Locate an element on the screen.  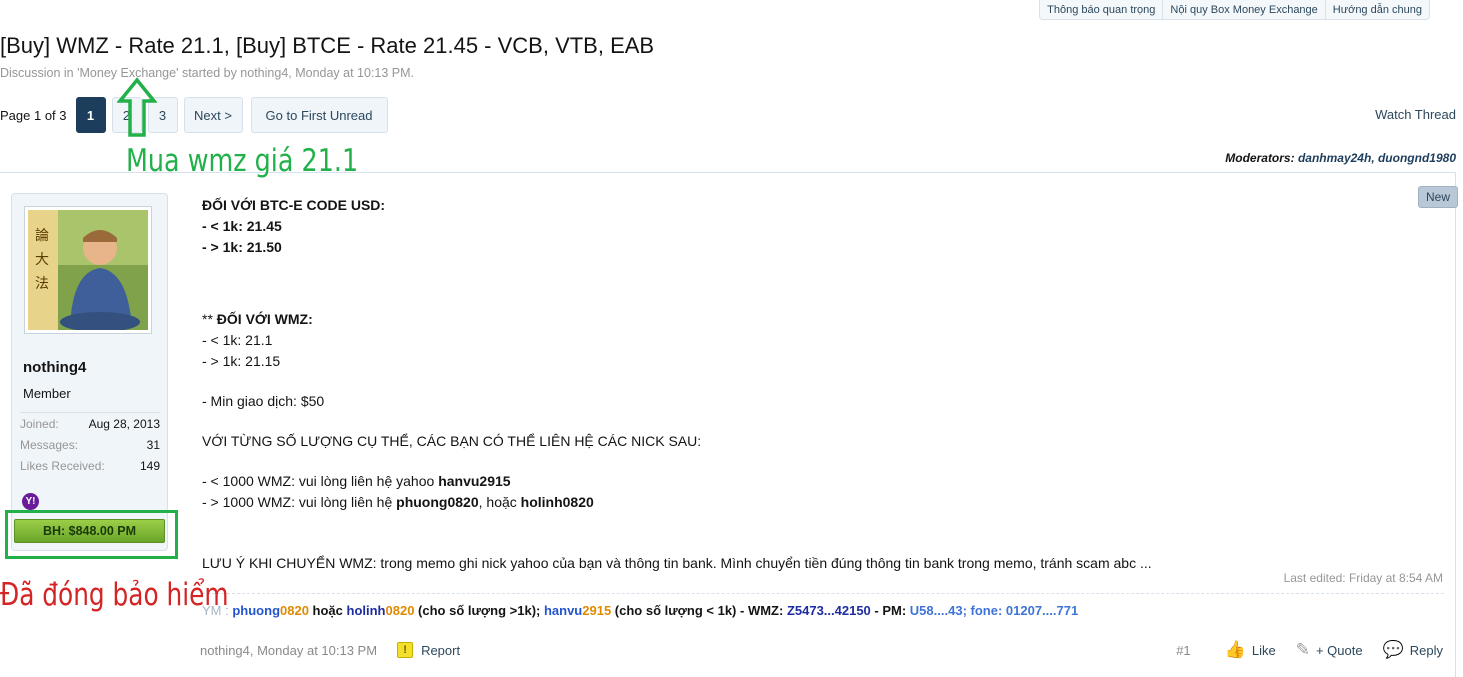
sig-or: hoặc is located at coordinates (327, 610).